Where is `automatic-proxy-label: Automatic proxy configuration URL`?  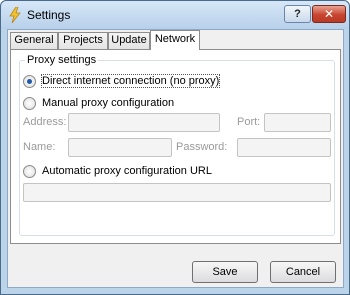
automatic-proxy-label: Automatic proxy configuration URL is located at coordinates (127, 171).